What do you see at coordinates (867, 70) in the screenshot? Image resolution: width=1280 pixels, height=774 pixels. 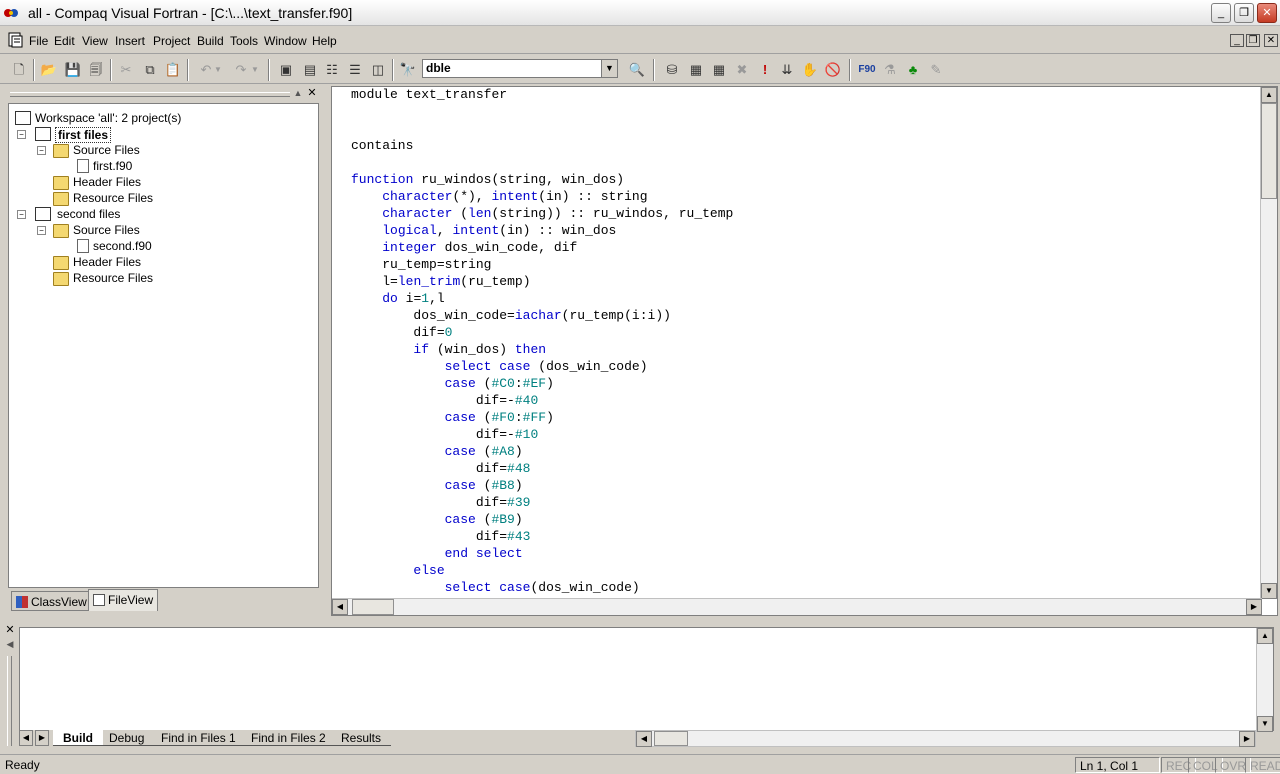 I see `f90-icon: F90` at bounding box center [867, 70].